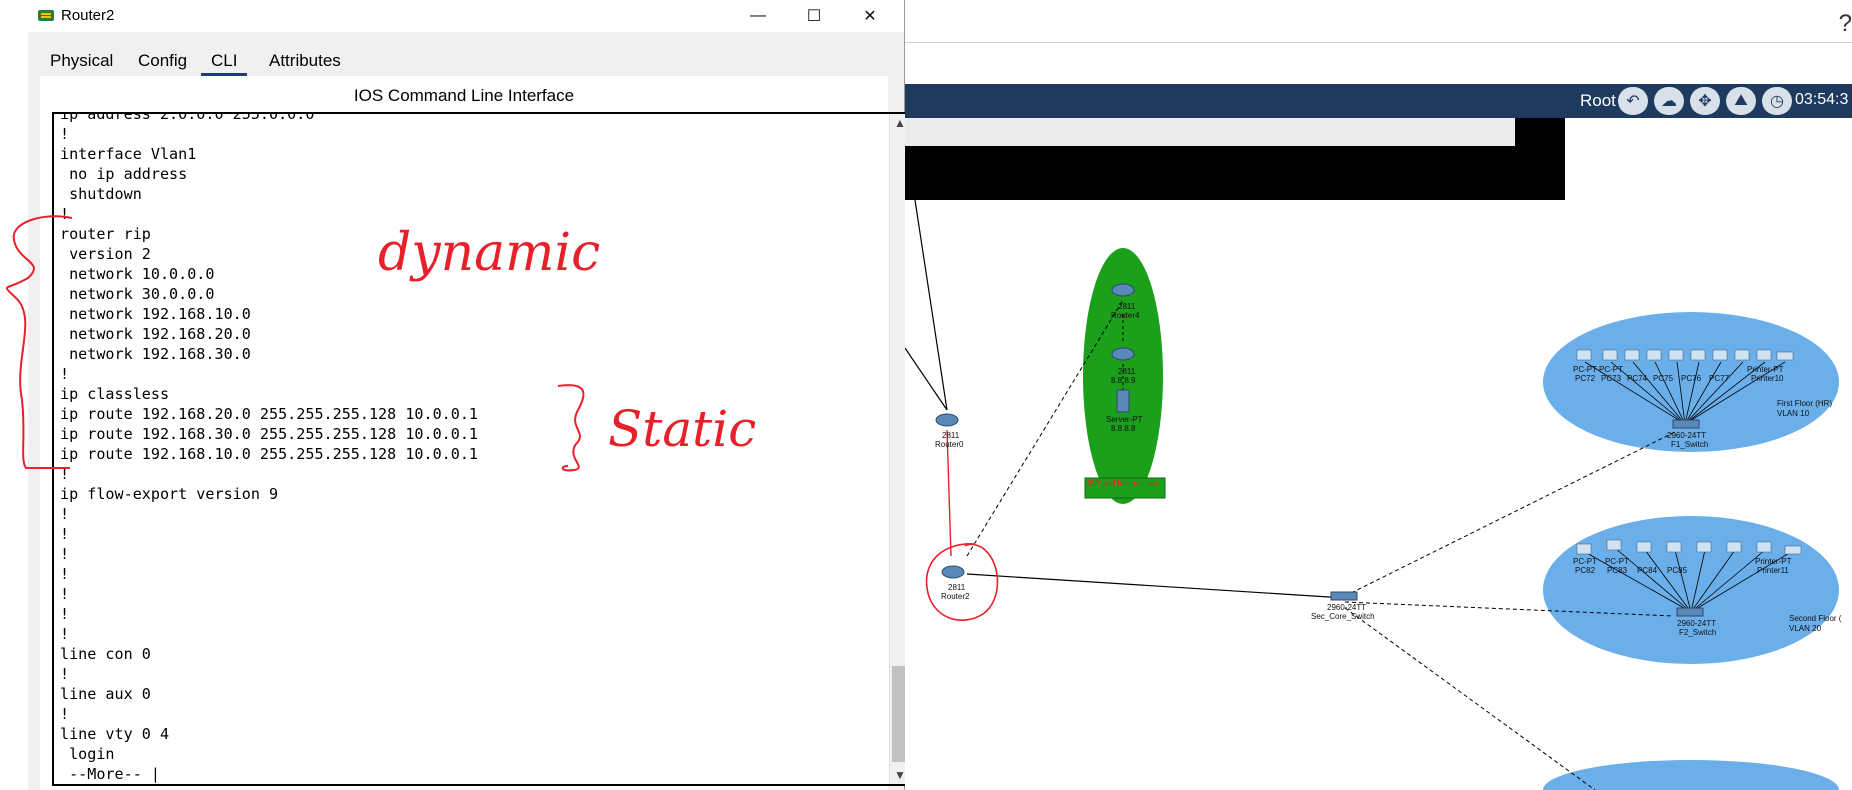  What do you see at coordinates (88, 15) in the screenshot?
I see `window-title: Router2` at bounding box center [88, 15].